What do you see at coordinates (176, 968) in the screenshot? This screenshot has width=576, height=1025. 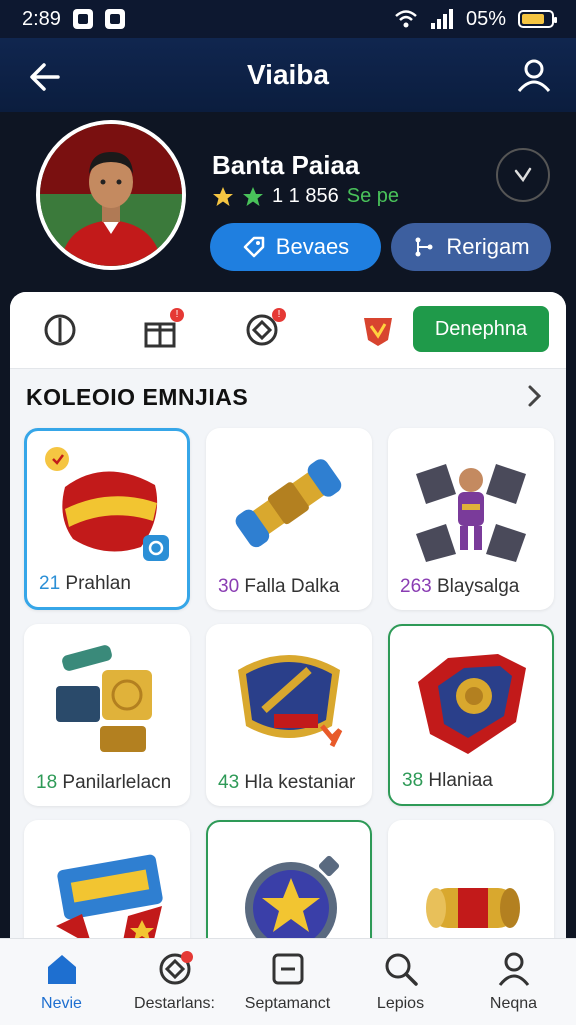 I see `target-icon` at bounding box center [176, 968].